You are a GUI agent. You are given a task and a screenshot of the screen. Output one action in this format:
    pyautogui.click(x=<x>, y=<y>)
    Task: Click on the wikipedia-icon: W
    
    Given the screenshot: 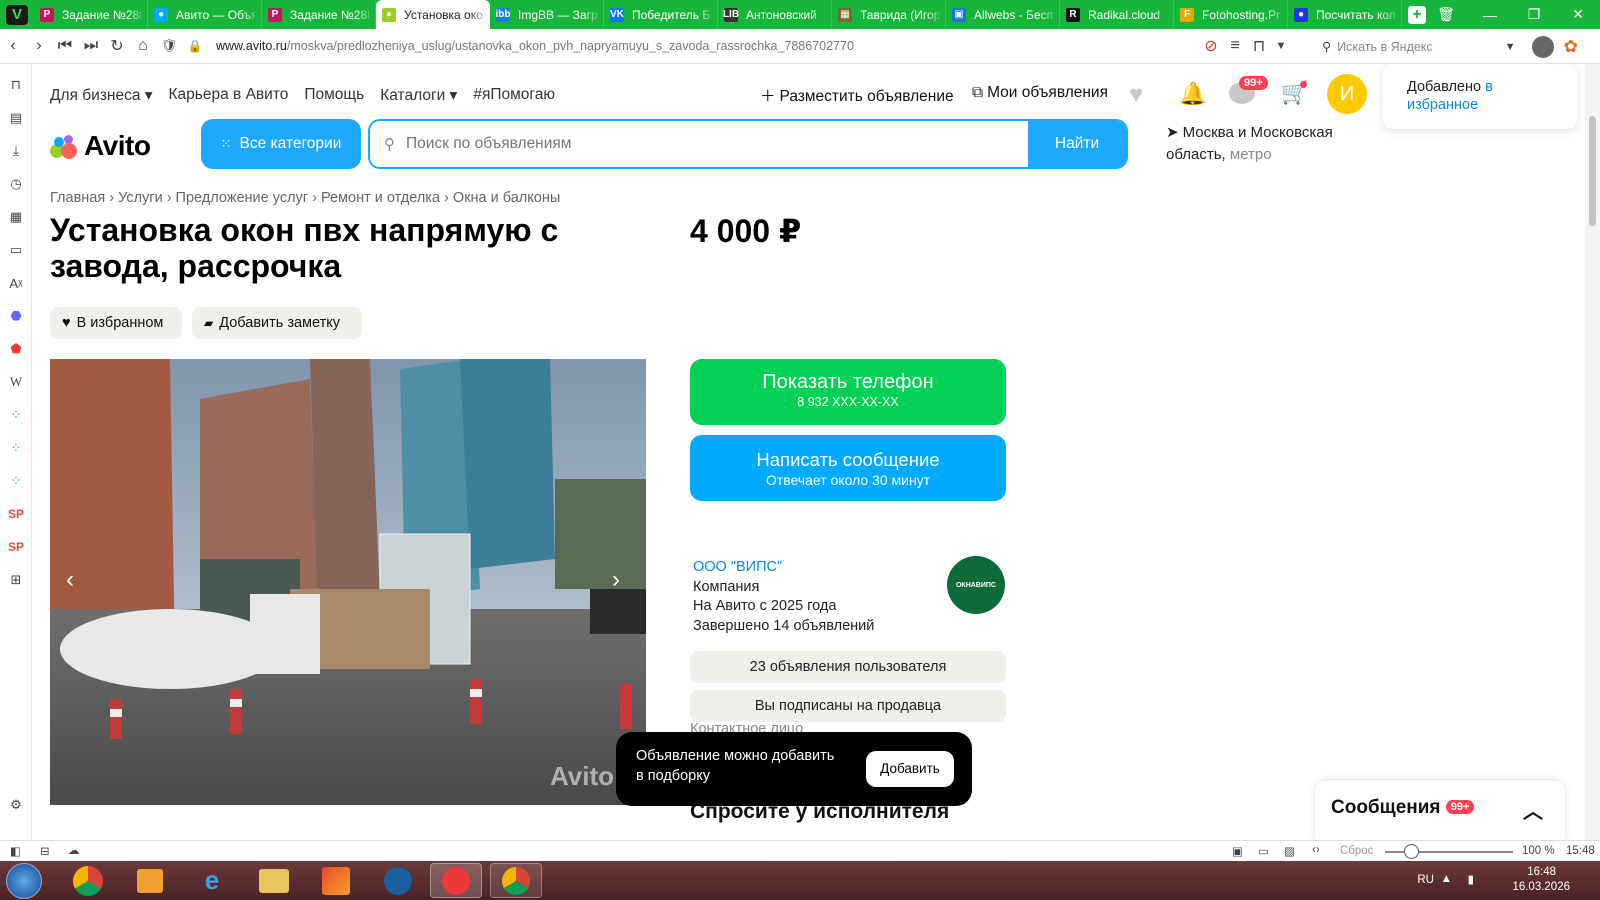 What is the action you would take?
    pyautogui.click(x=16, y=382)
    